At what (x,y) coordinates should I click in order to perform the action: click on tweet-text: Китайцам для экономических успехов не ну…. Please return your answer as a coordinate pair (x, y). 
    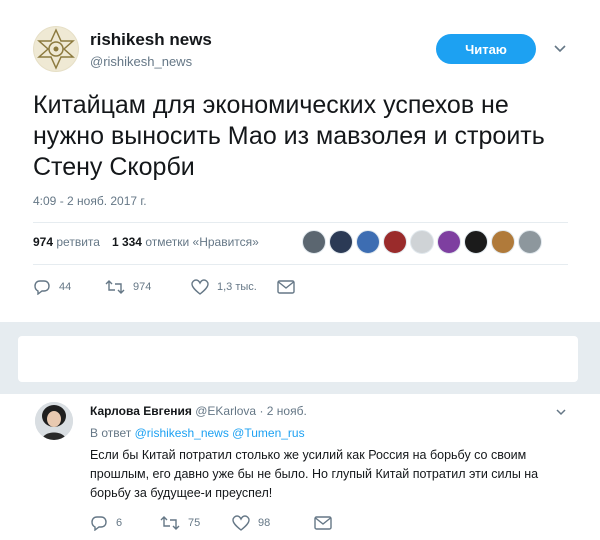
    Looking at the image, I should click on (289, 136).